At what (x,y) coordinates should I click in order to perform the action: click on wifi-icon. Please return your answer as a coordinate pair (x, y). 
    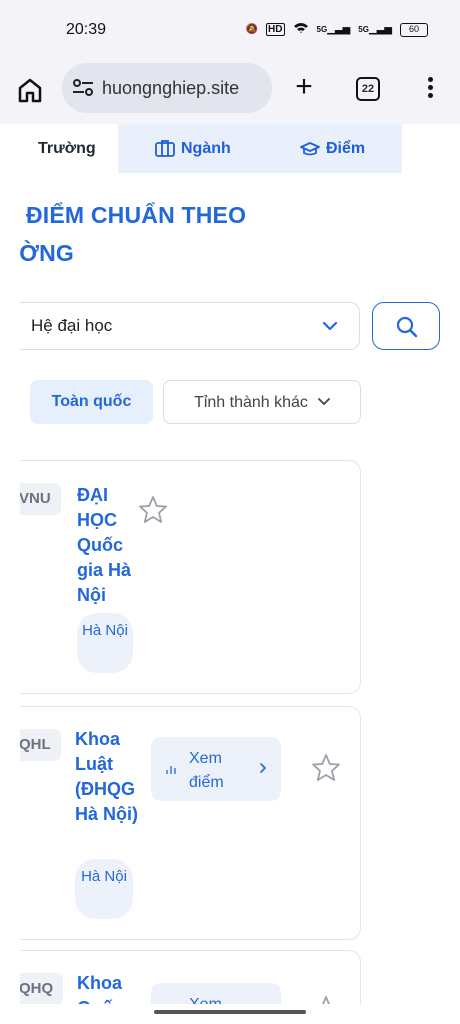
    Looking at the image, I should click on (301, 29).